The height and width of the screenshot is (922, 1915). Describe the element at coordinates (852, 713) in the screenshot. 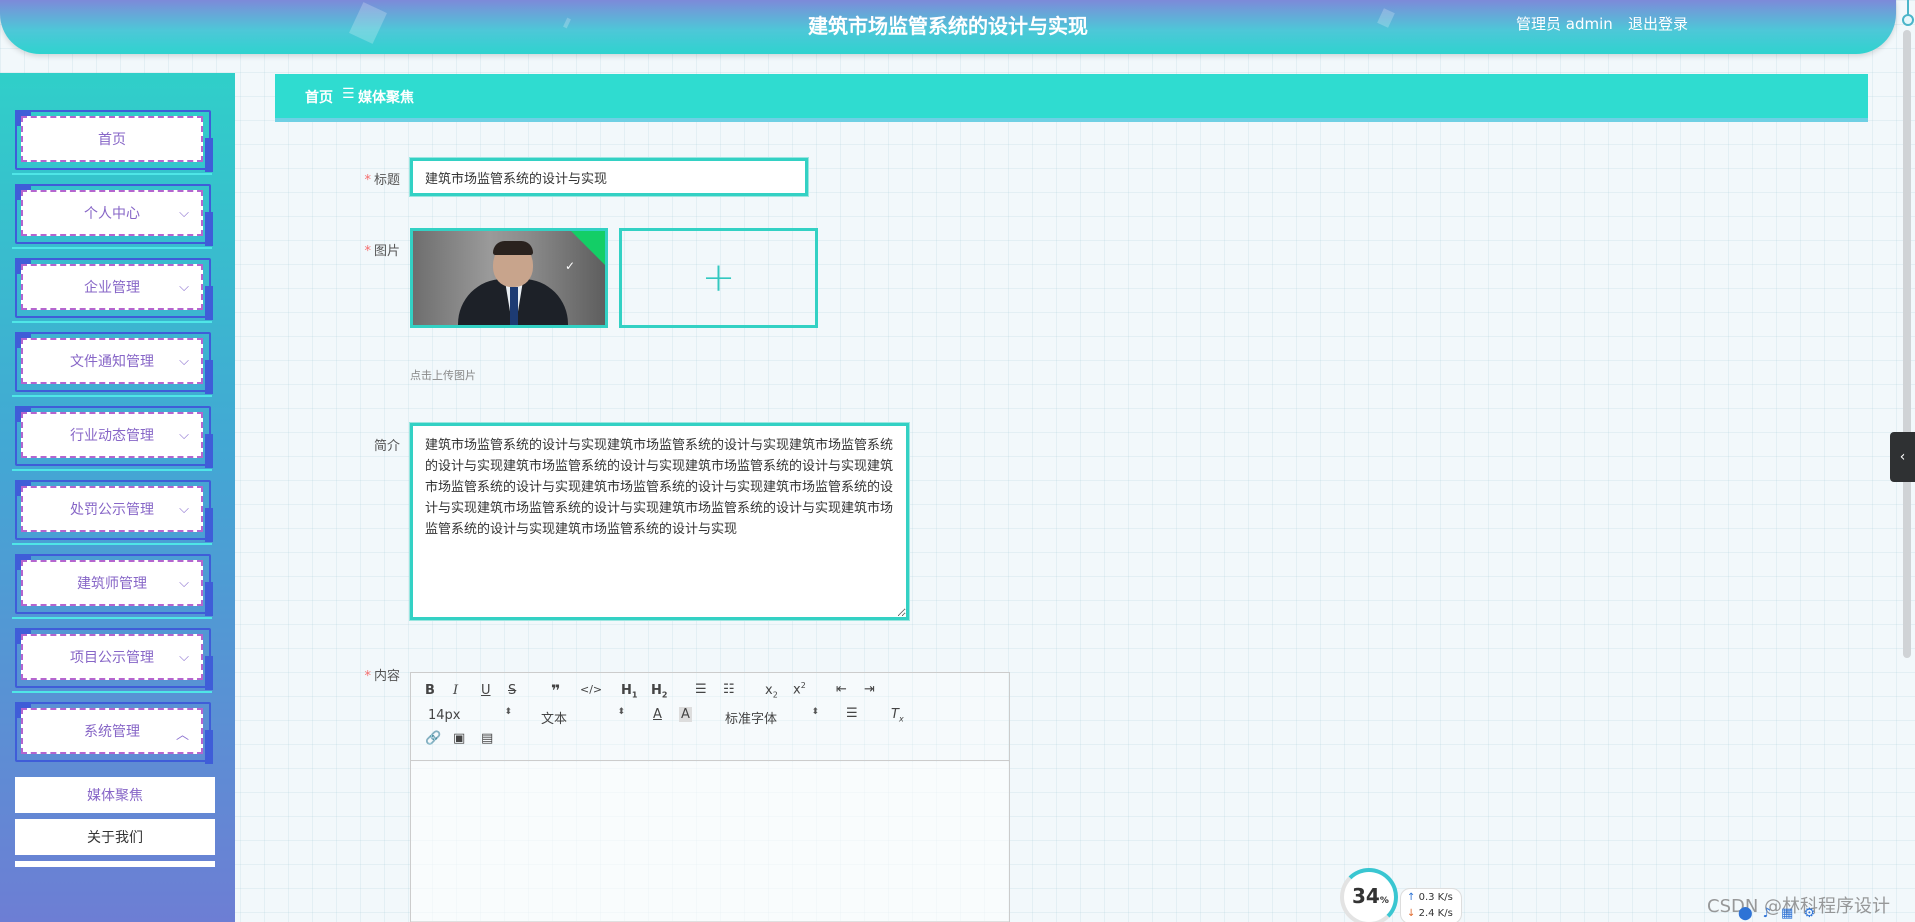

I see `align-icon: ☰` at that location.